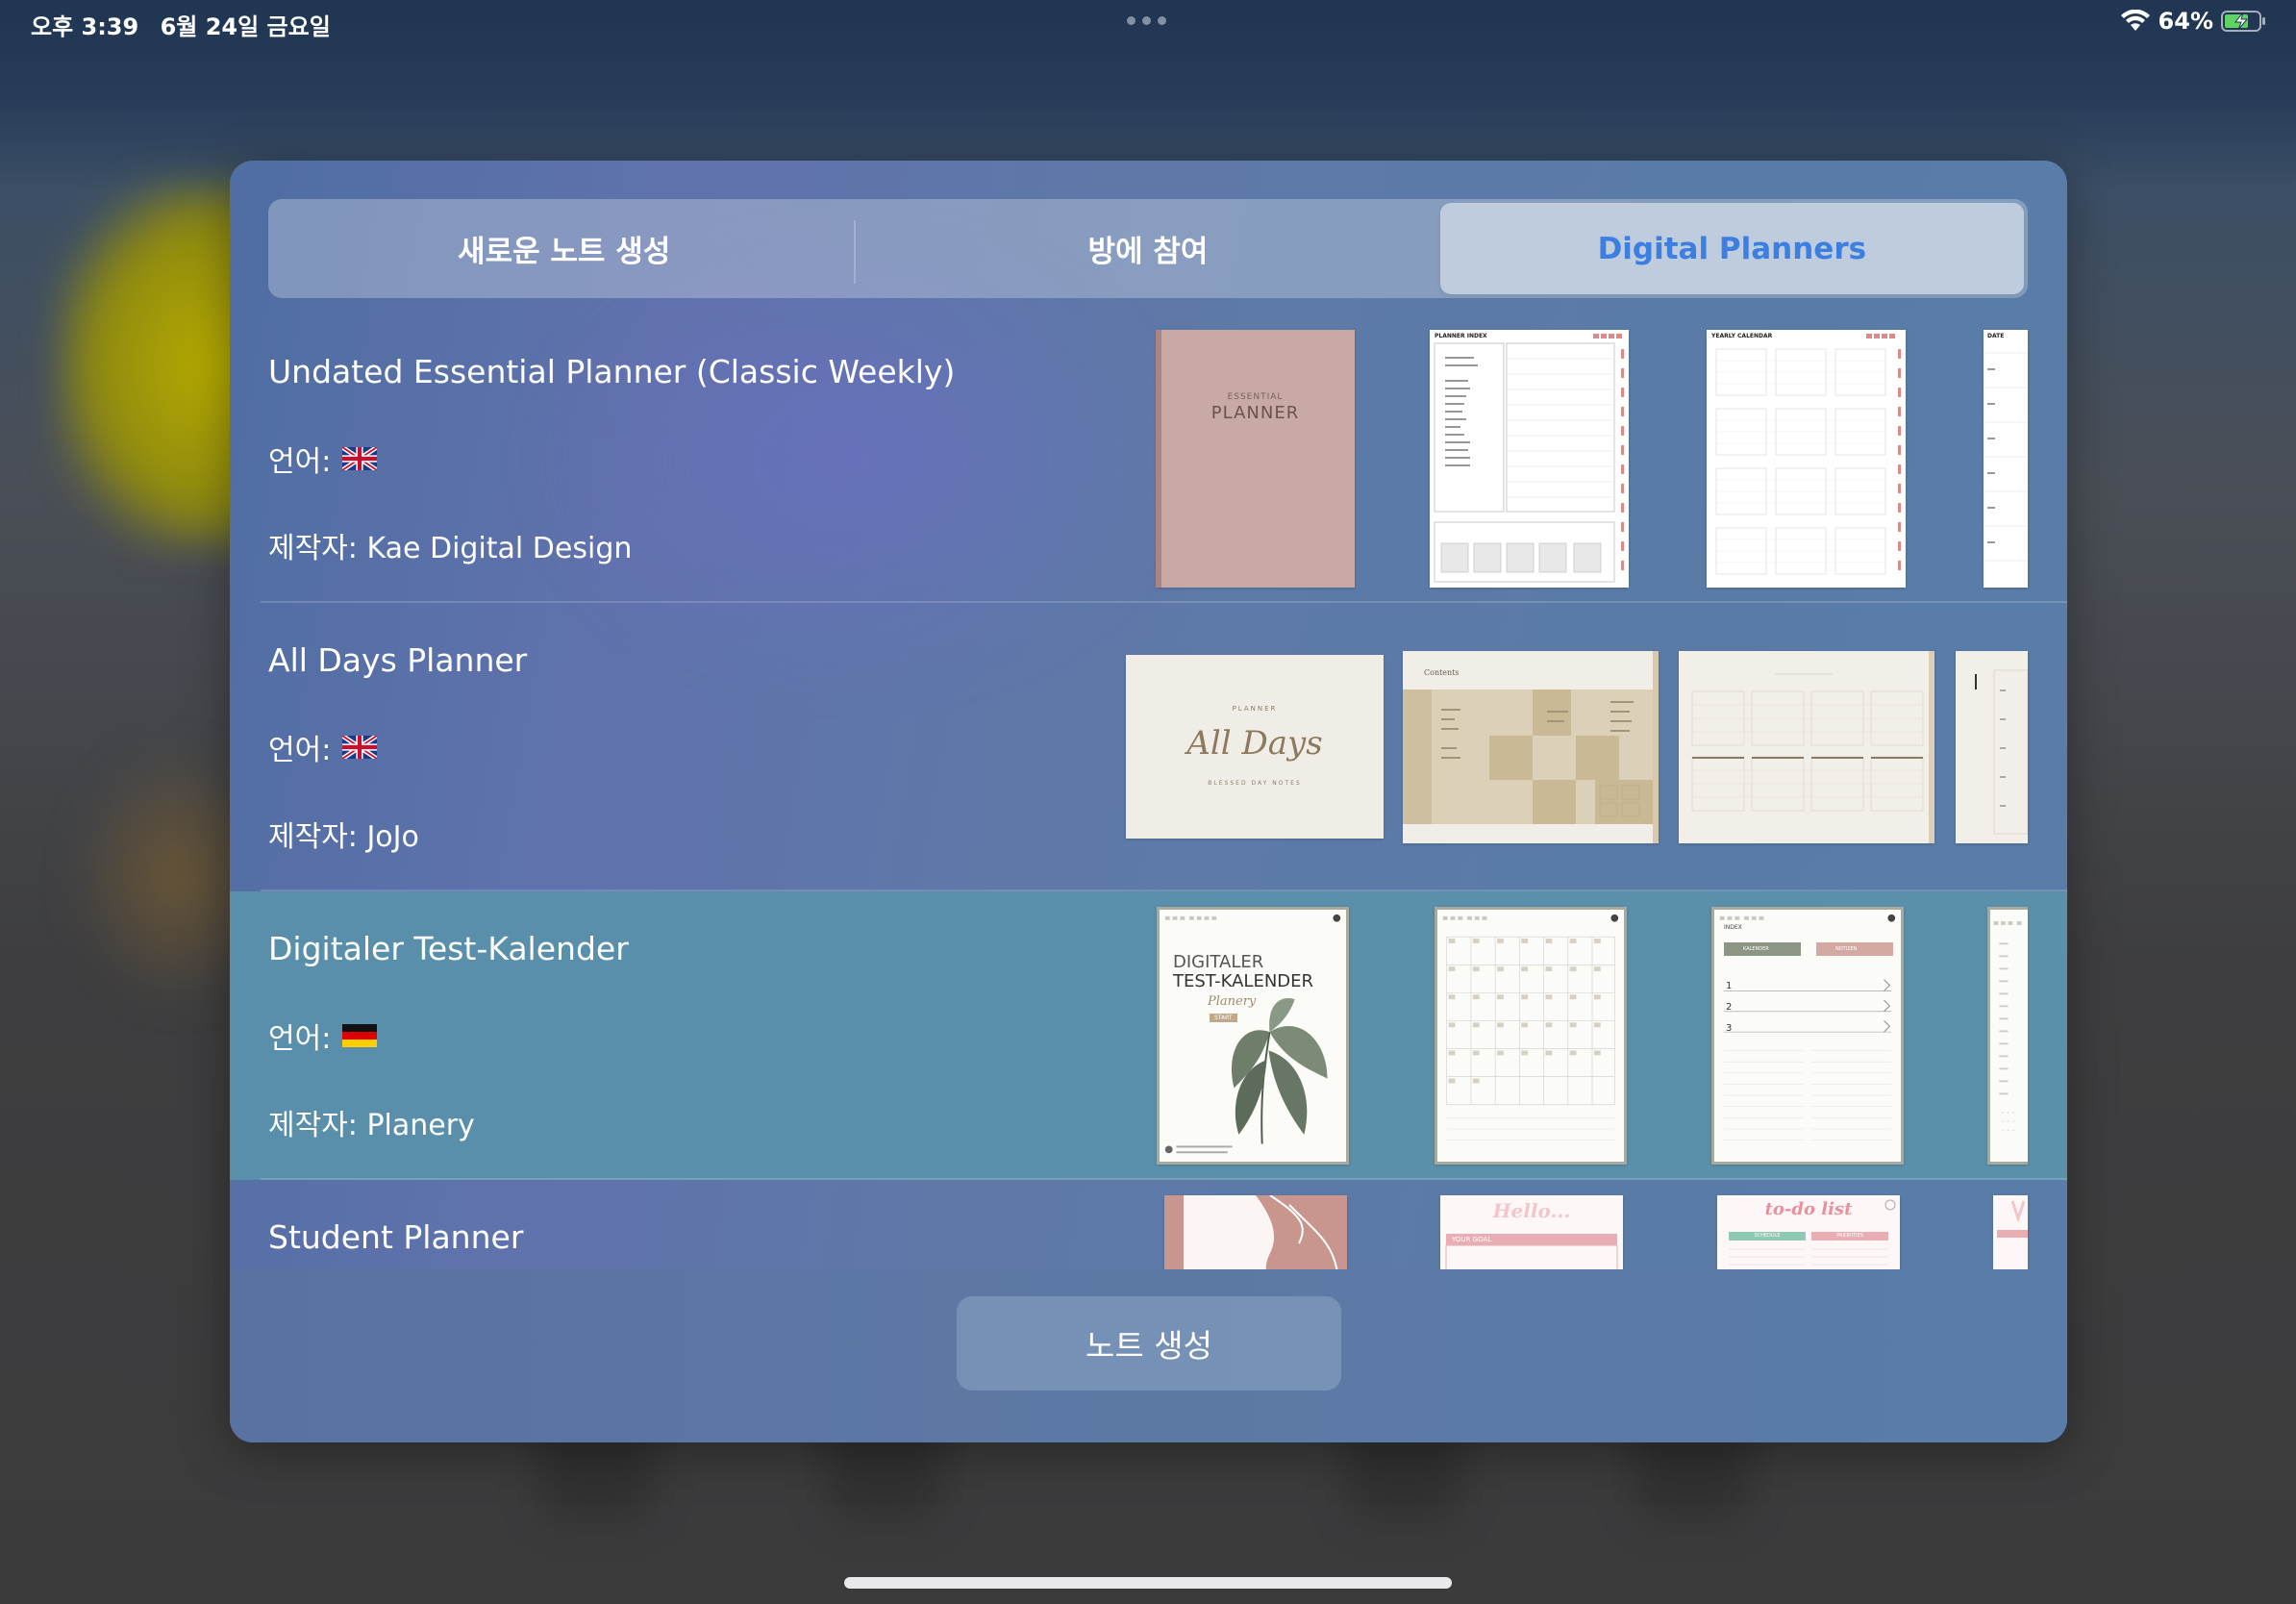 The width and height of the screenshot is (2296, 1604). I want to click on planner-page-thumbnail: to-do list SCHEDULE PRIORITIES, so click(1808, 1232).